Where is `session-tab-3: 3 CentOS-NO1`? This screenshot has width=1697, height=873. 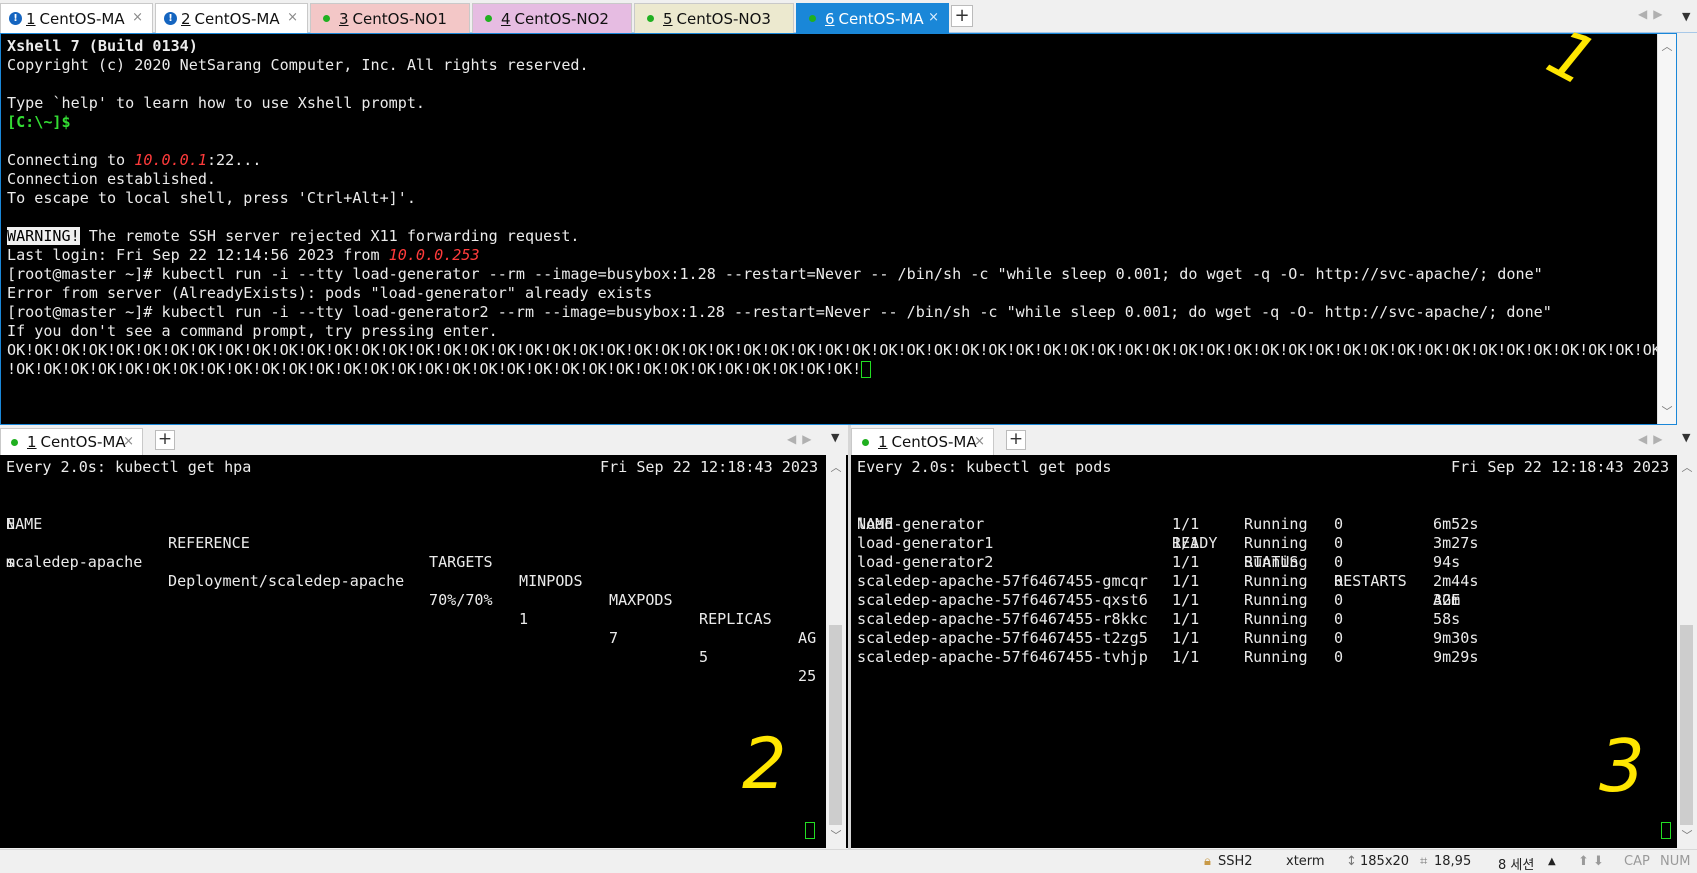 session-tab-3: 3 CentOS-NO1 is located at coordinates (390, 18).